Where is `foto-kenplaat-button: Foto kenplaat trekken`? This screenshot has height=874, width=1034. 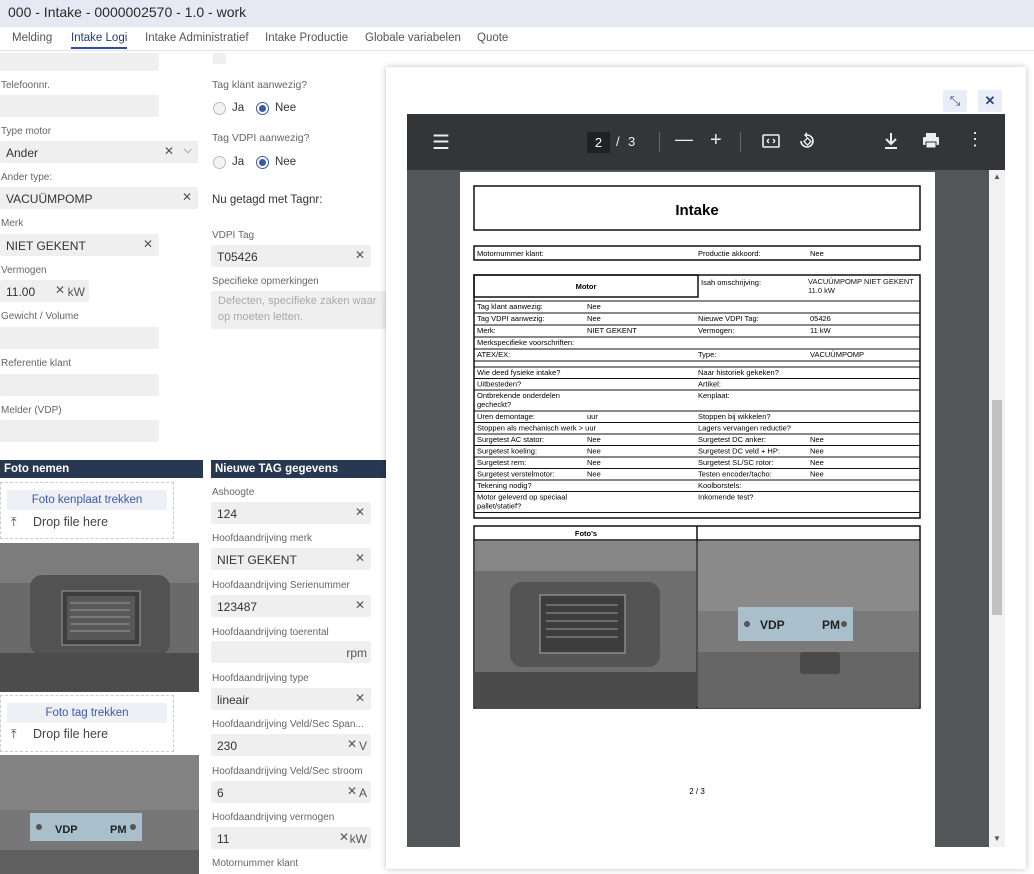
foto-kenplaat-button: Foto kenplaat trekken is located at coordinates (87, 500).